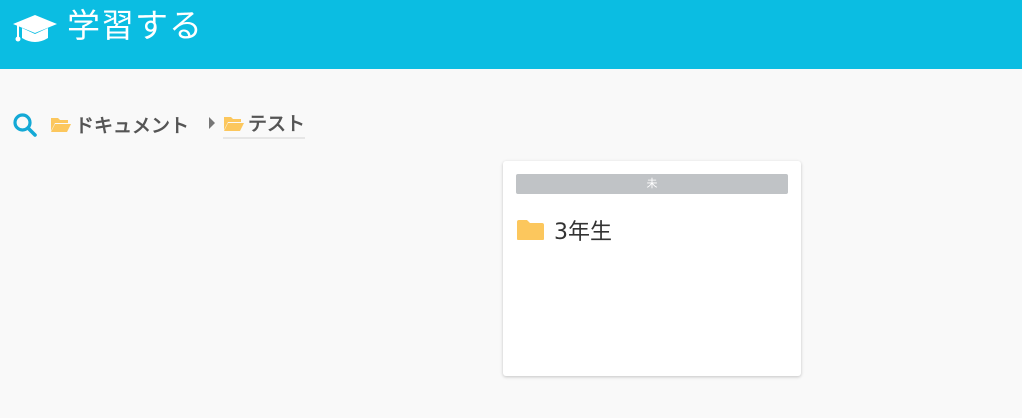  I want to click on caret-right-icon, so click(212, 123).